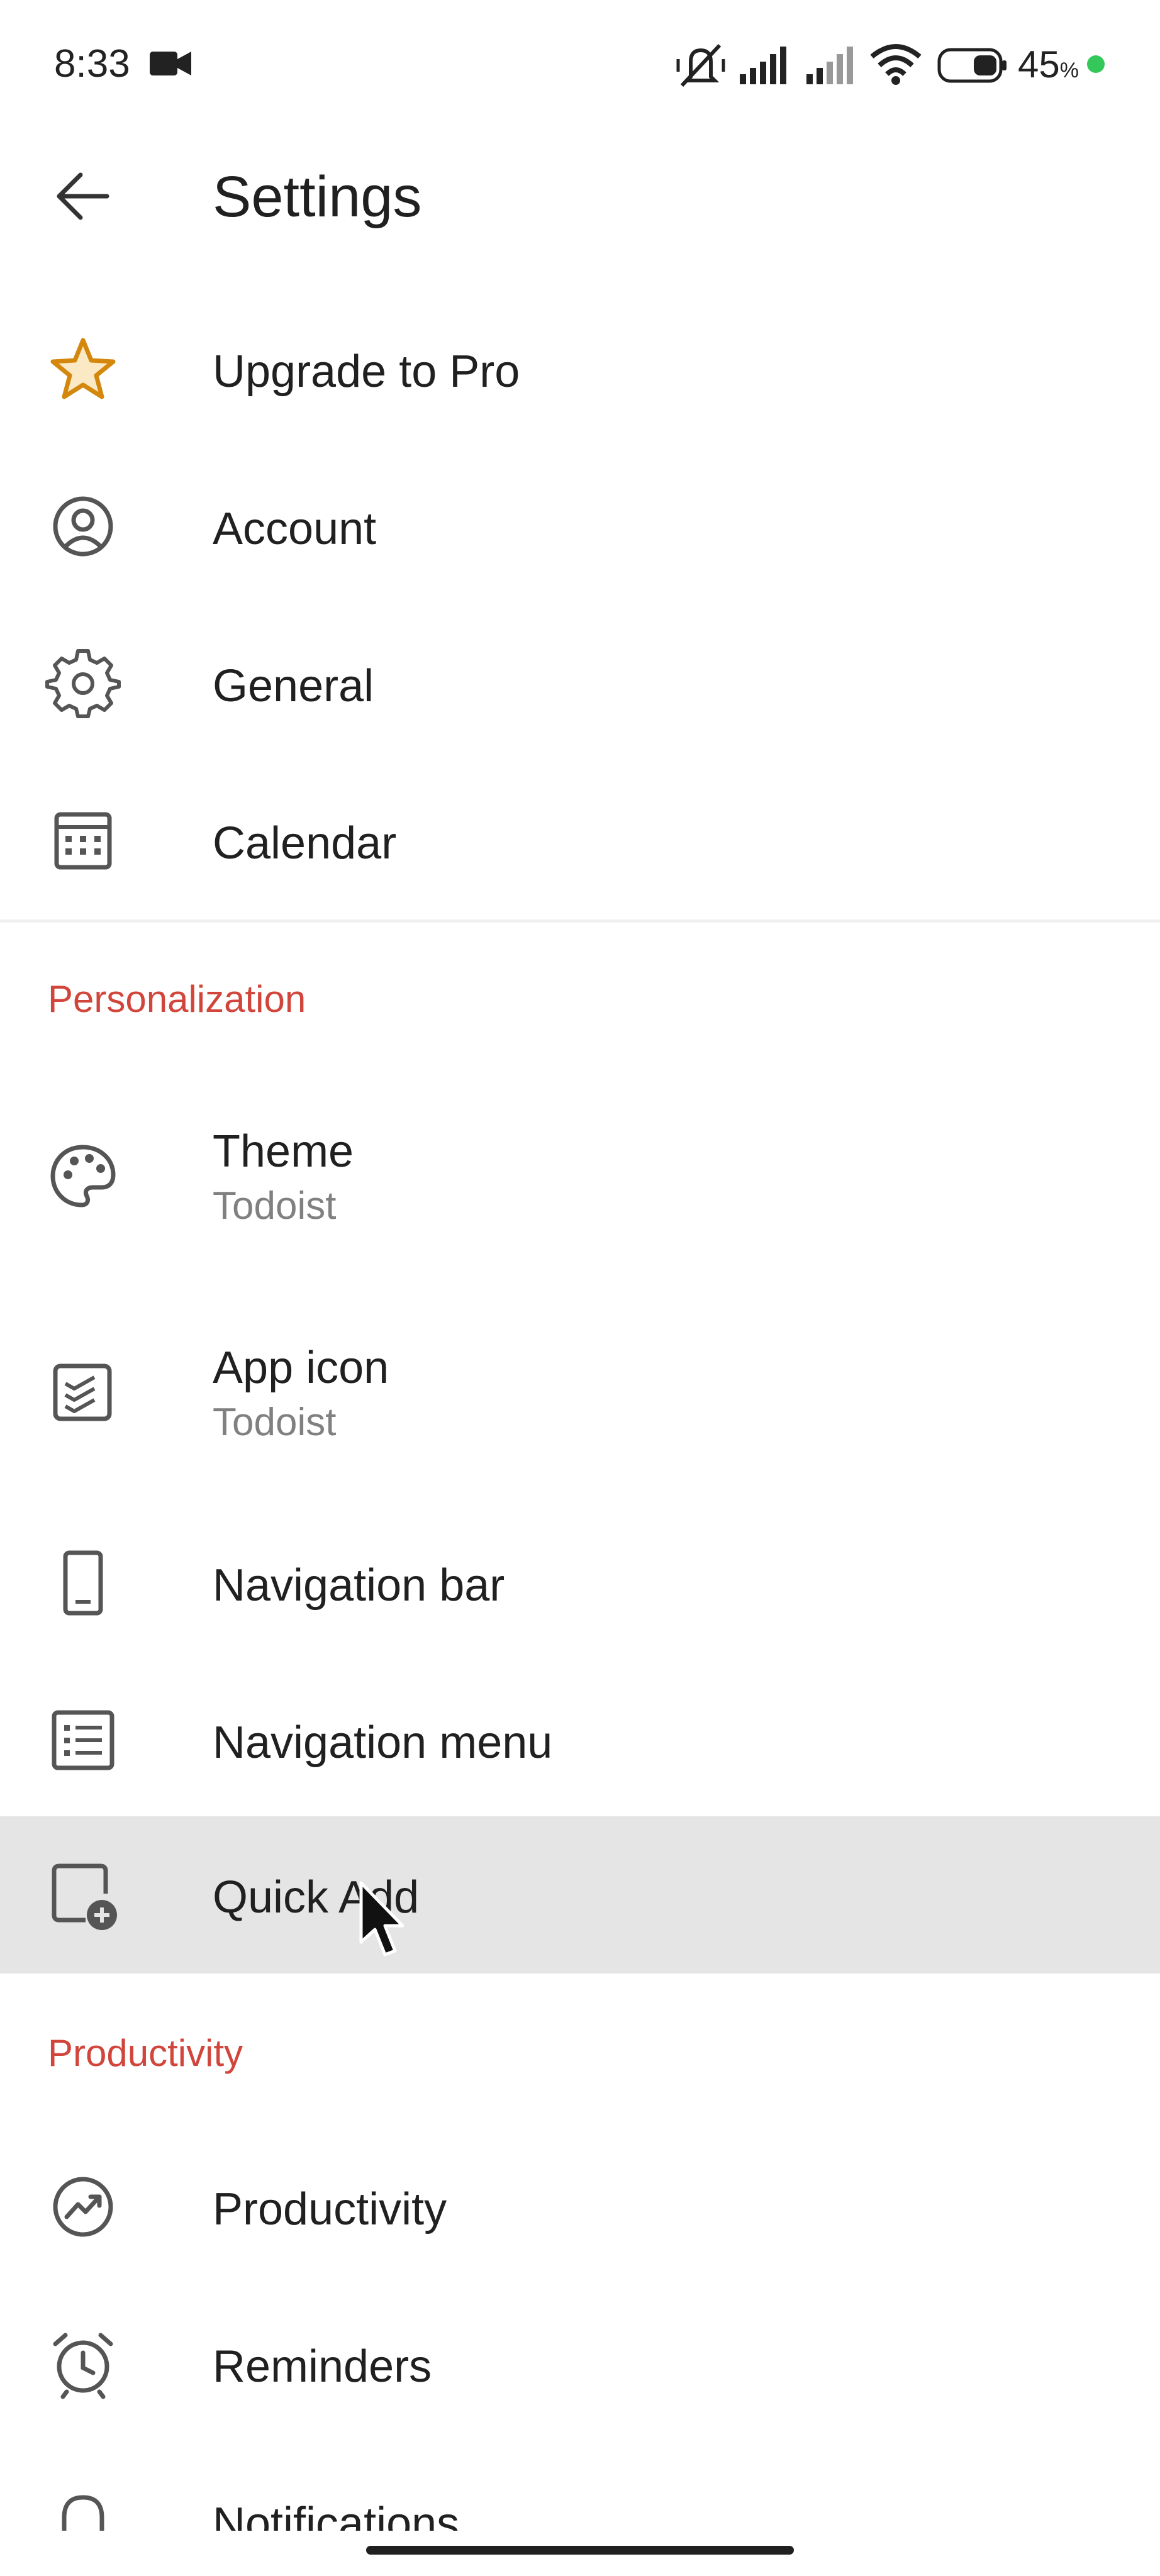  What do you see at coordinates (580, 841) in the screenshot?
I see `settings-item-calendar: Calendar` at bounding box center [580, 841].